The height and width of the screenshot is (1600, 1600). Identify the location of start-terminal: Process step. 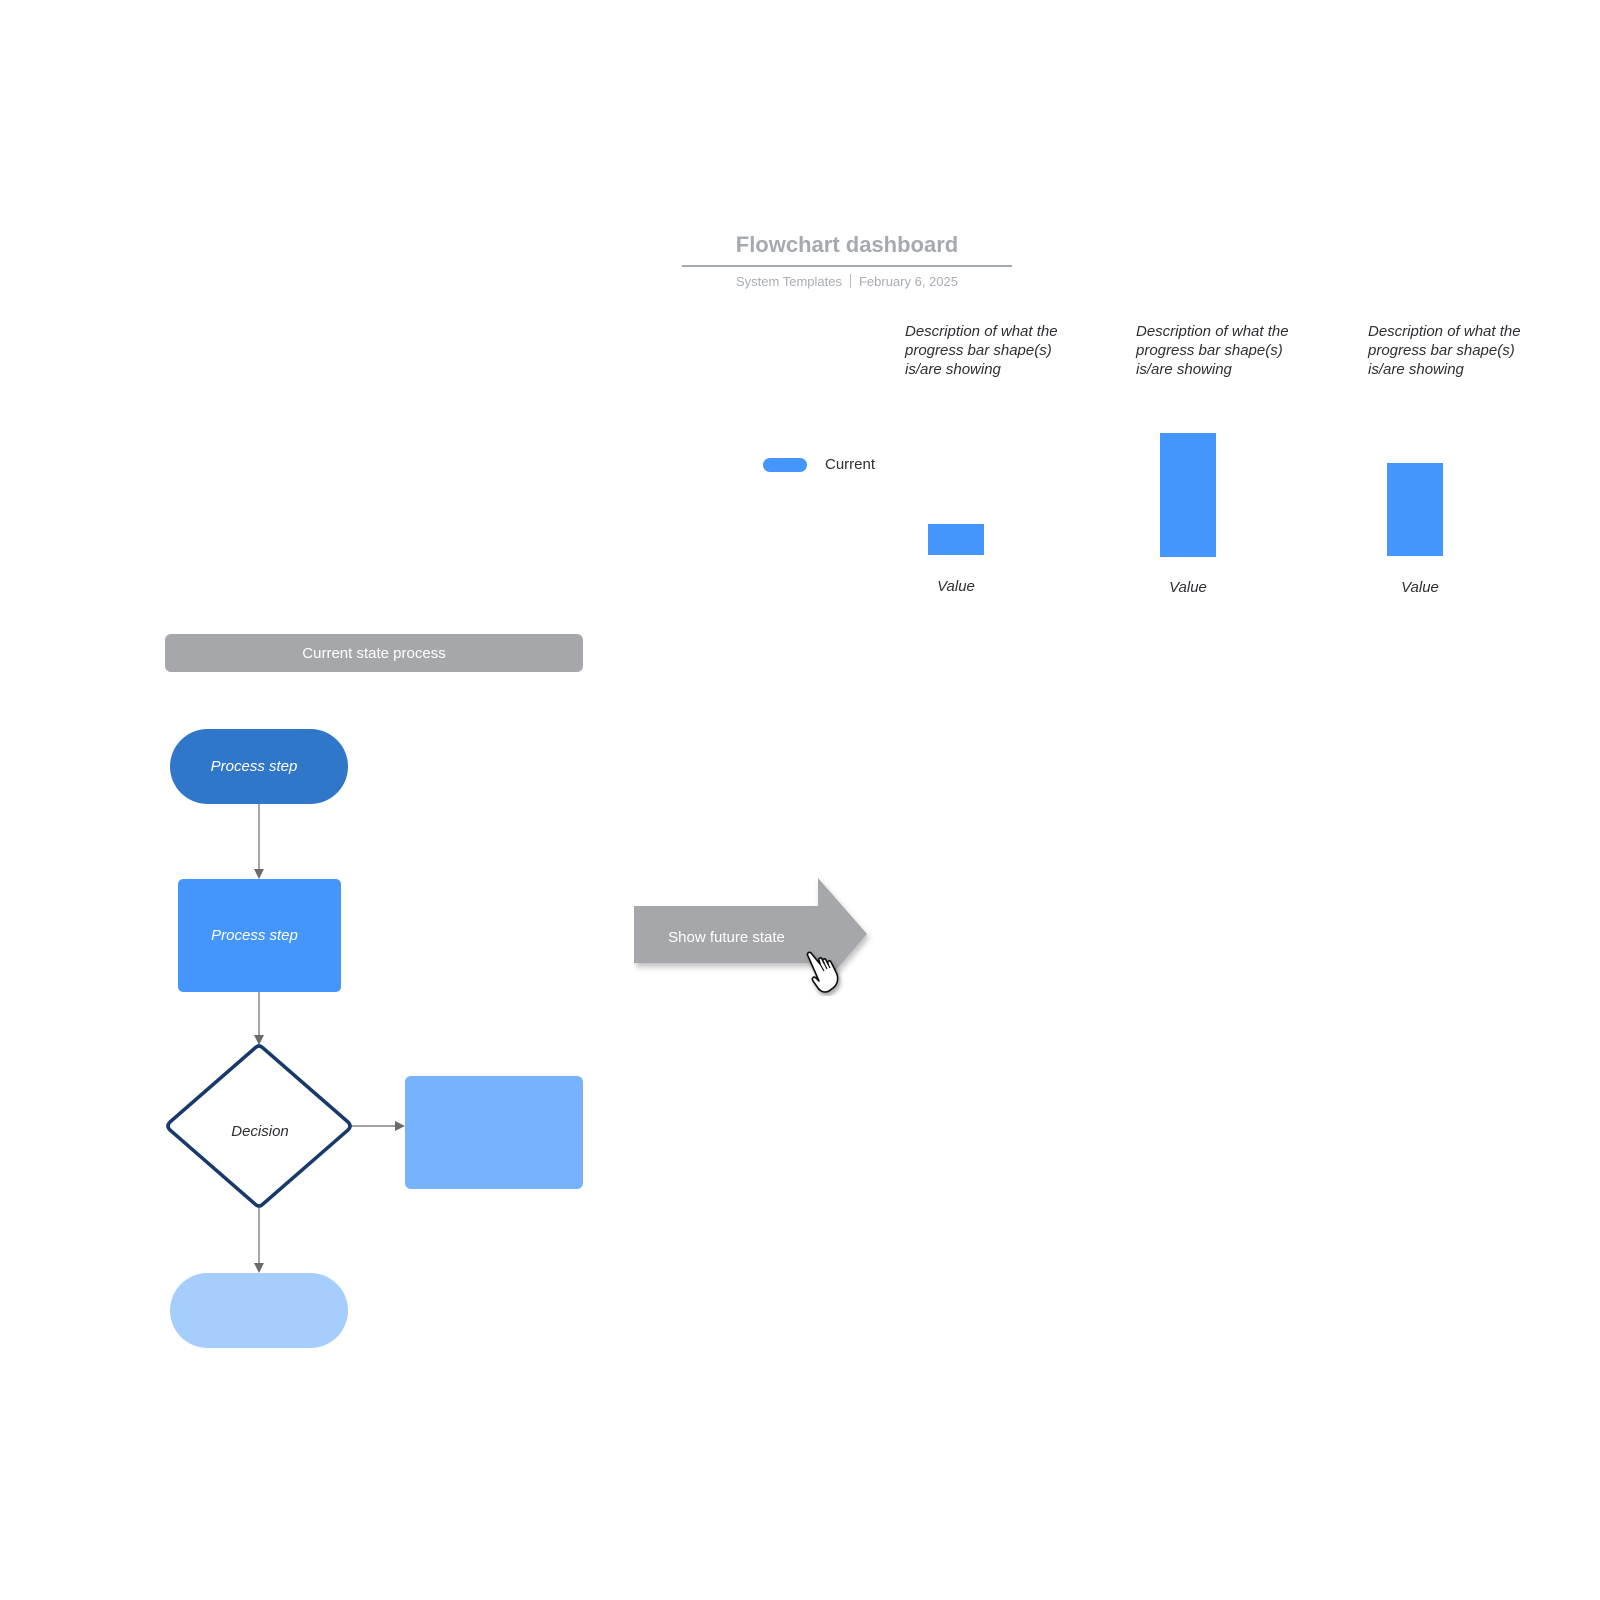
(259, 766).